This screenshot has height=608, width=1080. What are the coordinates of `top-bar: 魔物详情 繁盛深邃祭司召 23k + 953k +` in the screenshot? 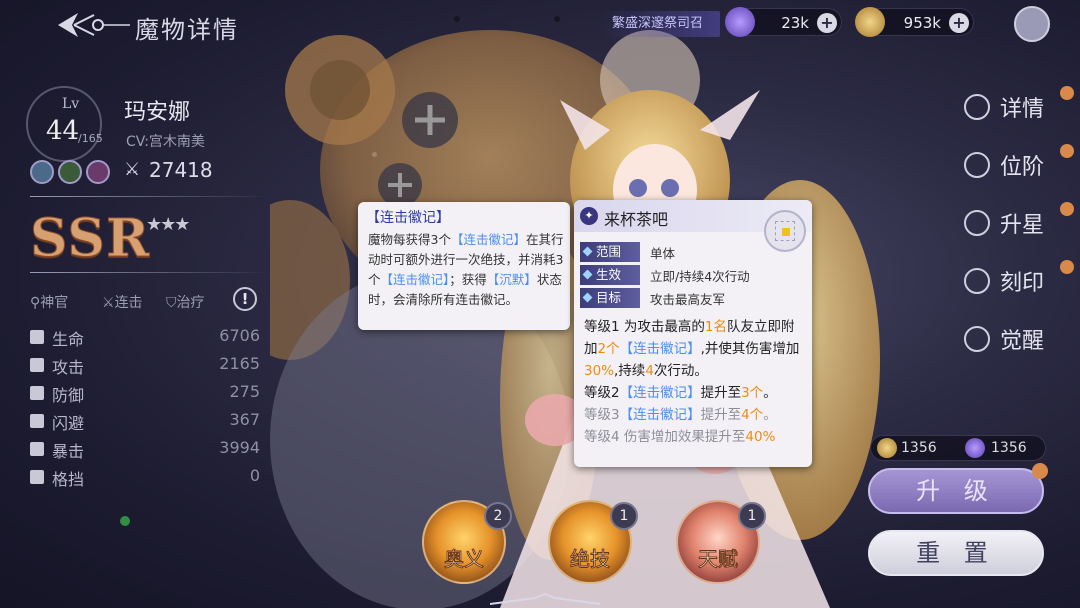 It's located at (540, 25).